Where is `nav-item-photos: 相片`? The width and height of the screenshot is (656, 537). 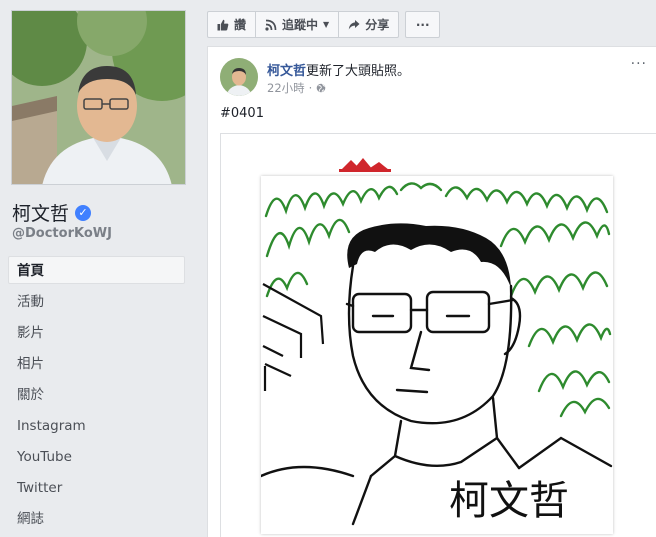
nav-item-photos: 相片 is located at coordinates (96, 363).